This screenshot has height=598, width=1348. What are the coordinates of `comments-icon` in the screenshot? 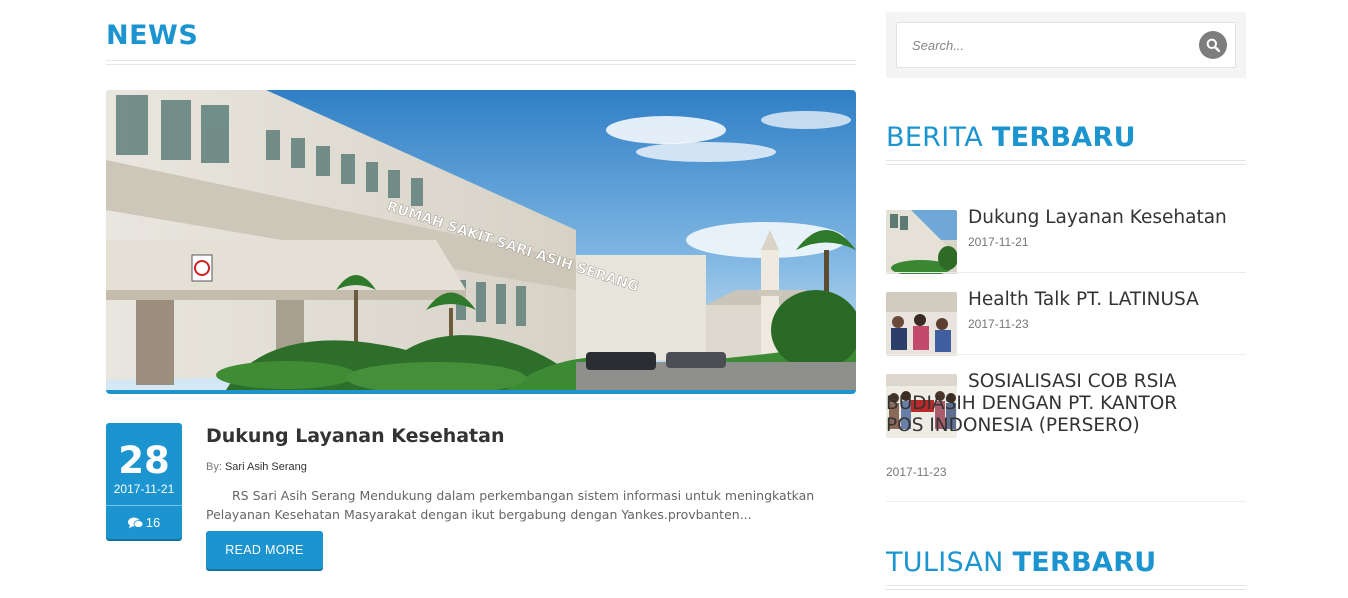 It's located at (135, 523).